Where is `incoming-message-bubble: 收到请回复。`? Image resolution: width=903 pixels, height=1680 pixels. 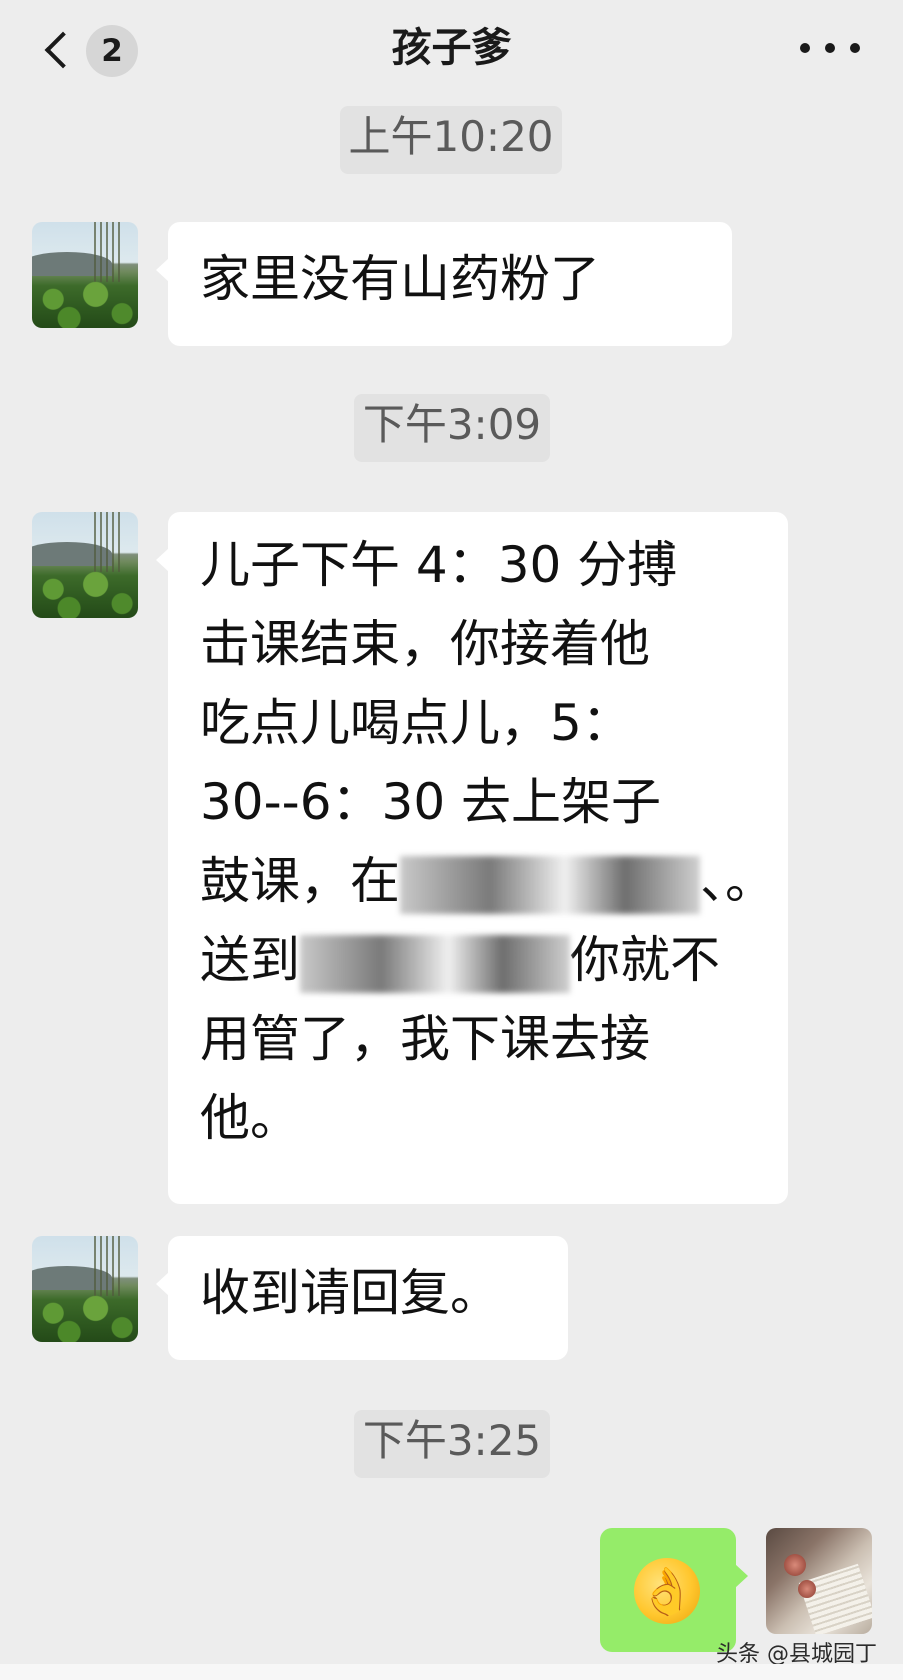 incoming-message-bubble: 收到请回复。 is located at coordinates (362, 1298).